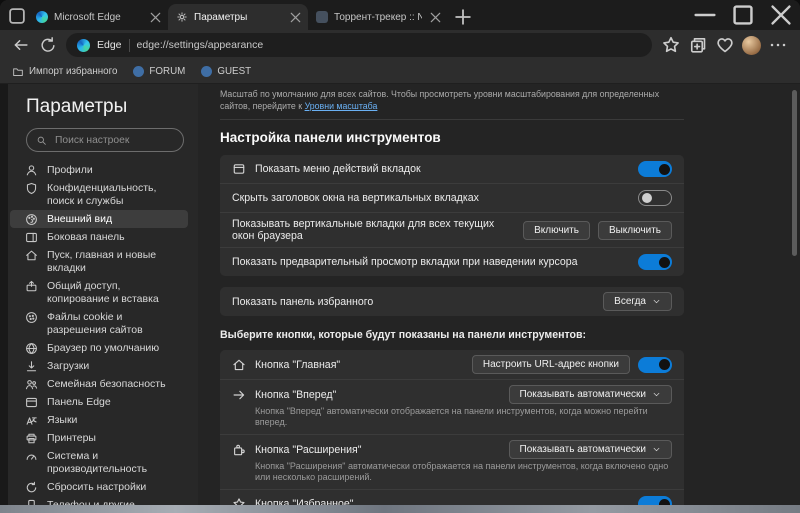  What do you see at coordinates (99, 292) in the screenshot?
I see `sidebar-item-share-copy: Общий доступ, копирование и вставка` at bounding box center [99, 292].